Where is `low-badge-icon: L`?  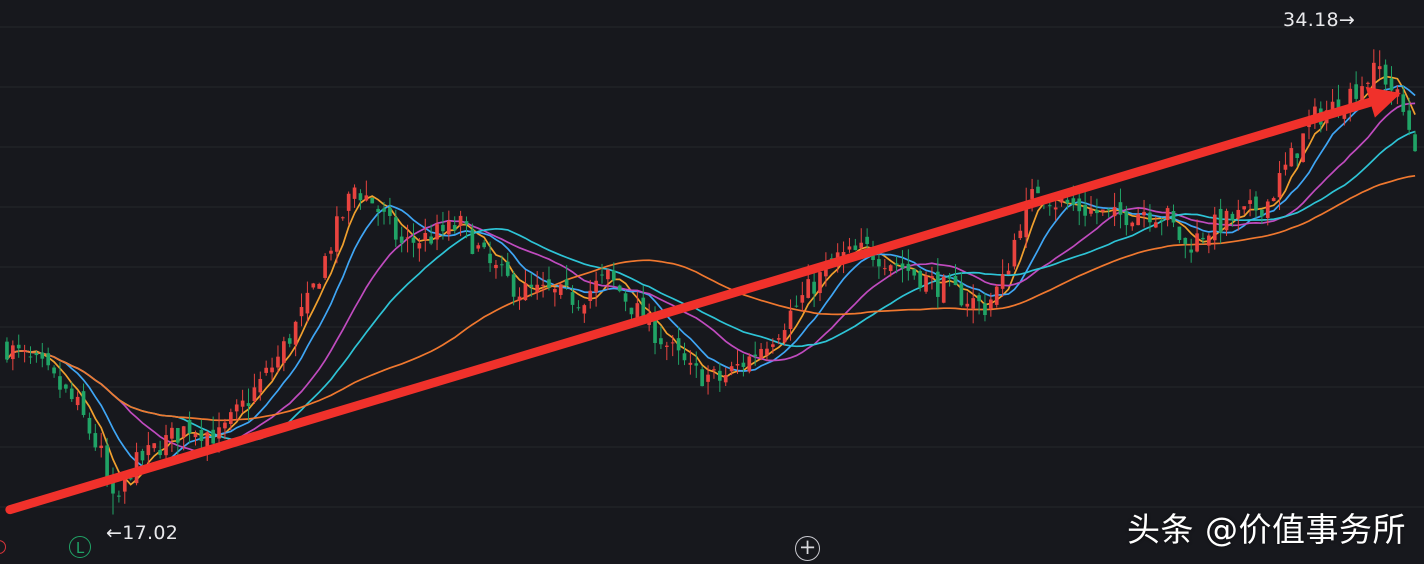 low-badge-icon: L is located at coordinates (80, 547).